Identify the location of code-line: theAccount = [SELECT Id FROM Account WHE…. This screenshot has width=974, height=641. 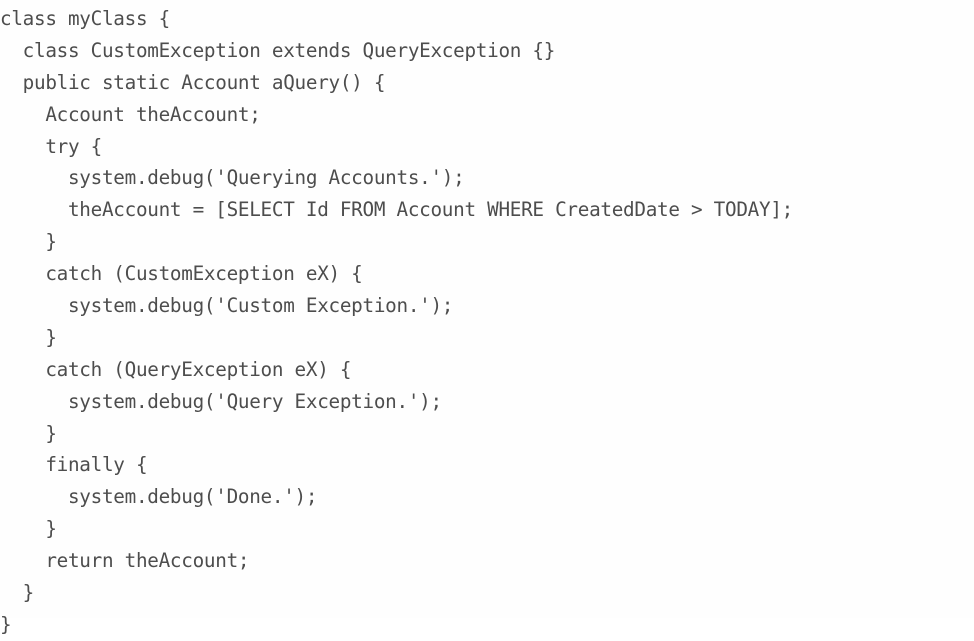
(396, 210).